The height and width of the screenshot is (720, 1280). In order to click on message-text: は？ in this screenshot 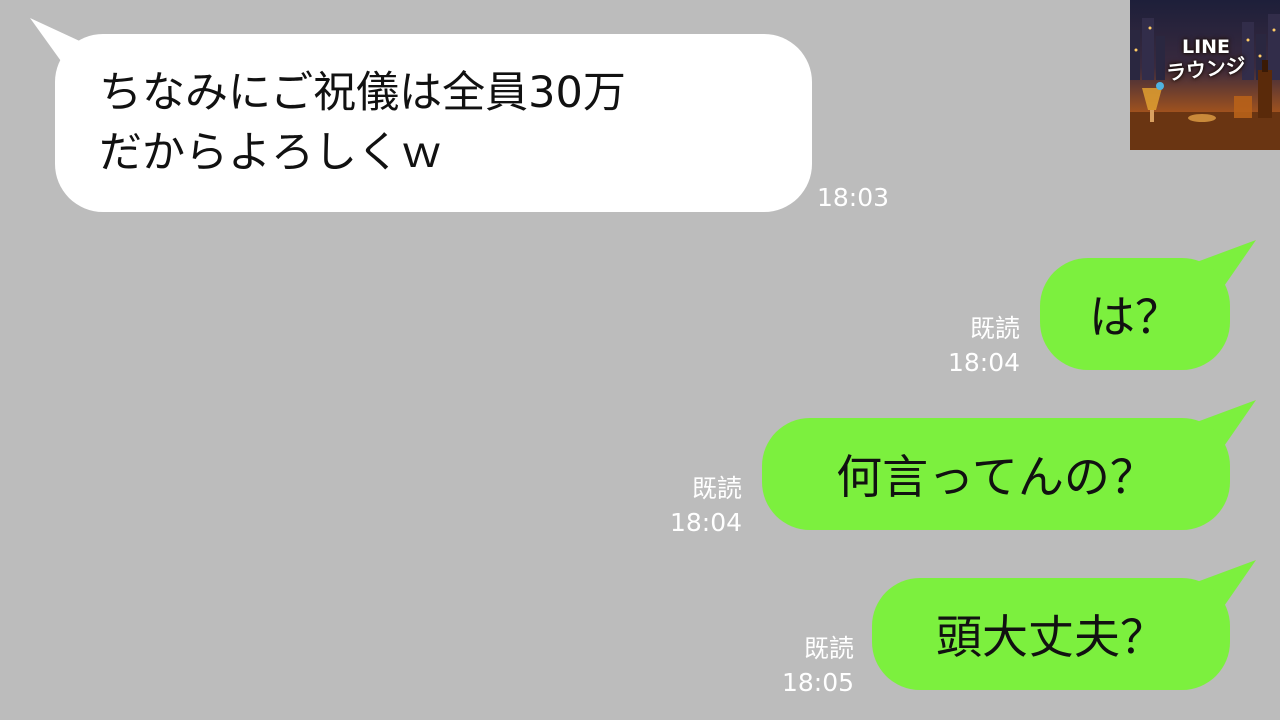, I will do `click(1135, 317)`.